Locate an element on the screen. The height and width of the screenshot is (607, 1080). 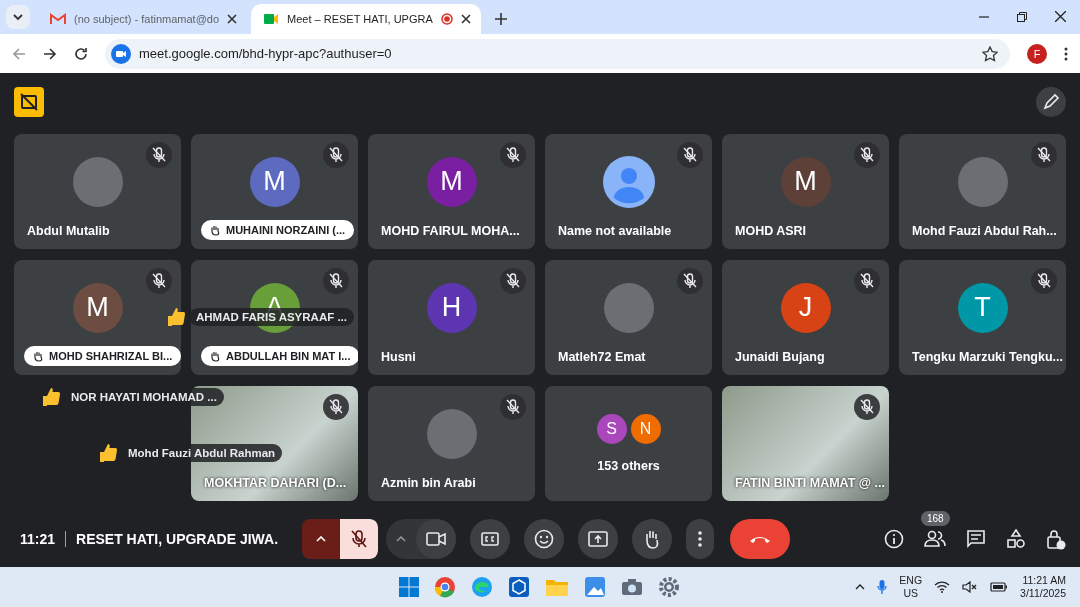
participant-name: Husni is located at coordinates (398, 357).